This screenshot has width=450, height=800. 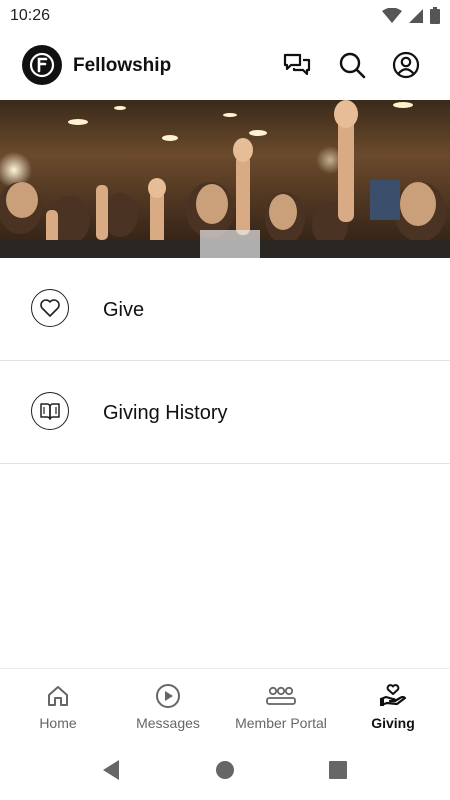 I want to click on recents-icon, so click(x=338, y=770).